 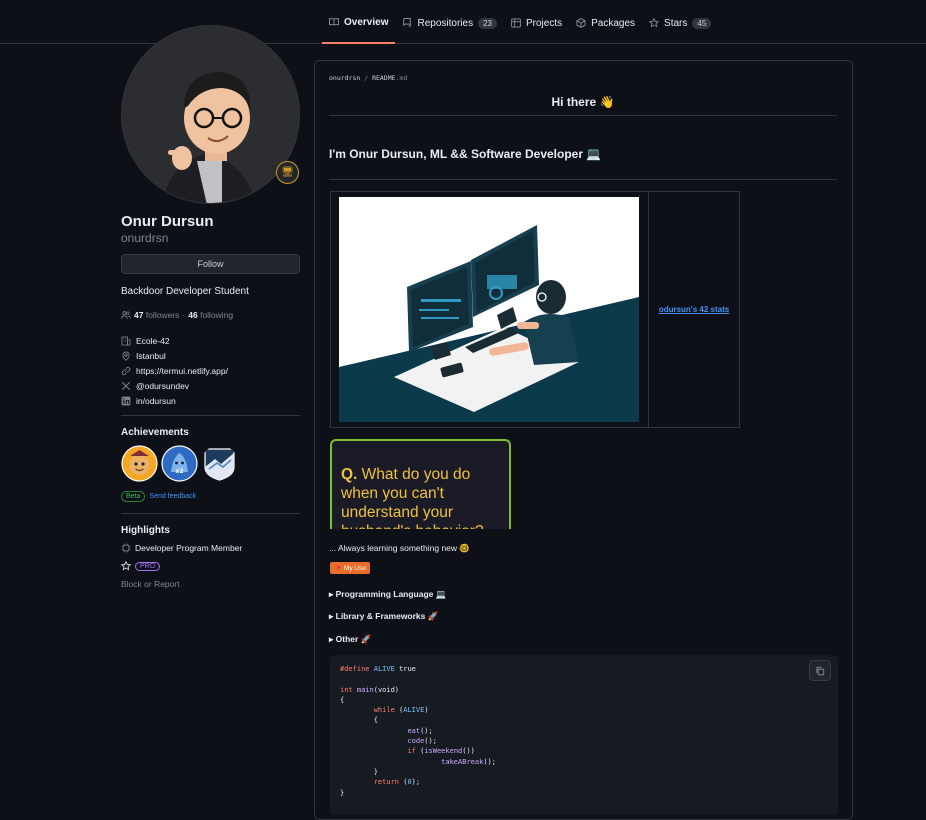 What do you see at coordinates (365, 689) in the screenshot?
I see `code-main: main` at bounding box center [365, 689].